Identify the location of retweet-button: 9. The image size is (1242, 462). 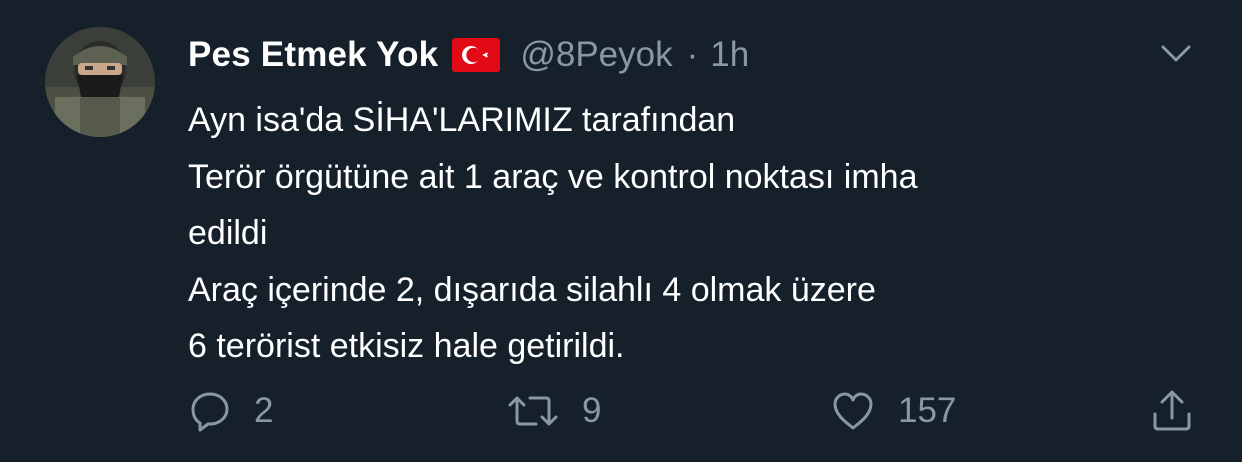
(553, 411).